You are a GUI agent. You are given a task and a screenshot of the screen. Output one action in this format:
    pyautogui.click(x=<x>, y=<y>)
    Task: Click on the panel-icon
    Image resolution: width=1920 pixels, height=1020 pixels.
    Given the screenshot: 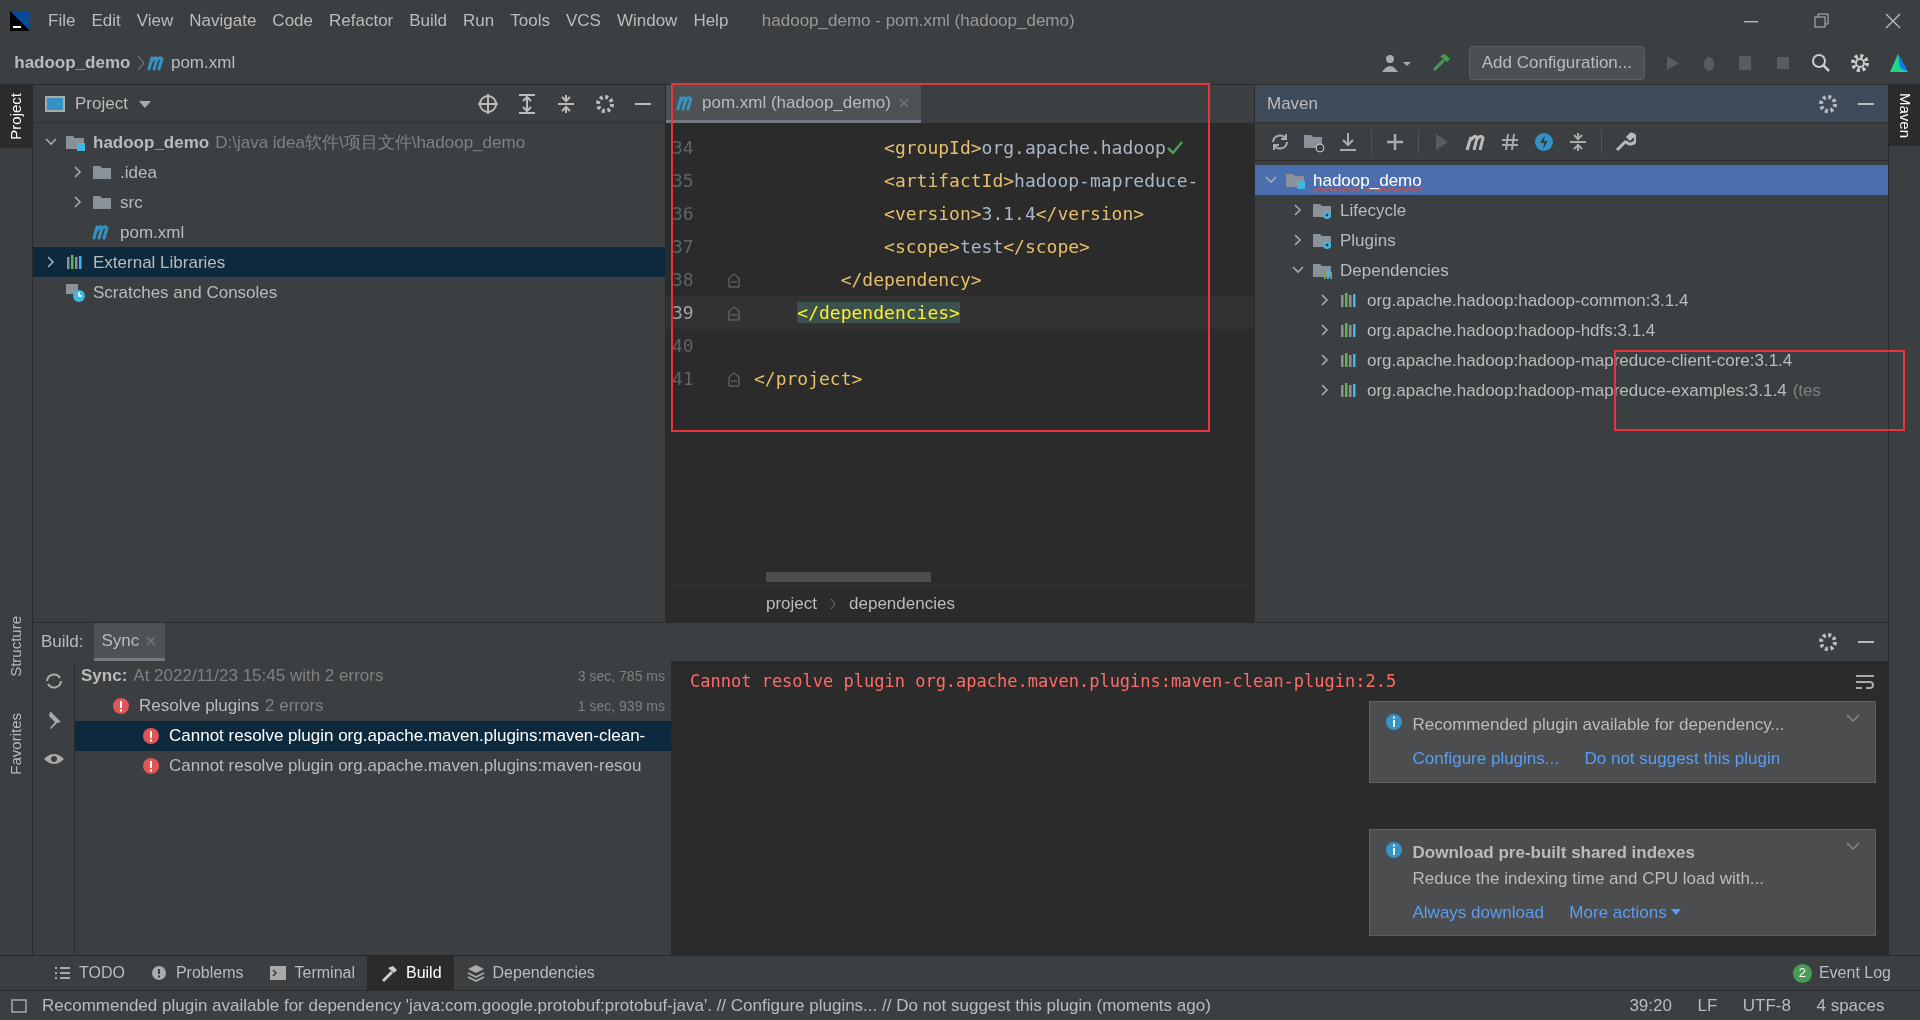 What is the action you would take?
    pyautogui.click(x=55, y=103)
    